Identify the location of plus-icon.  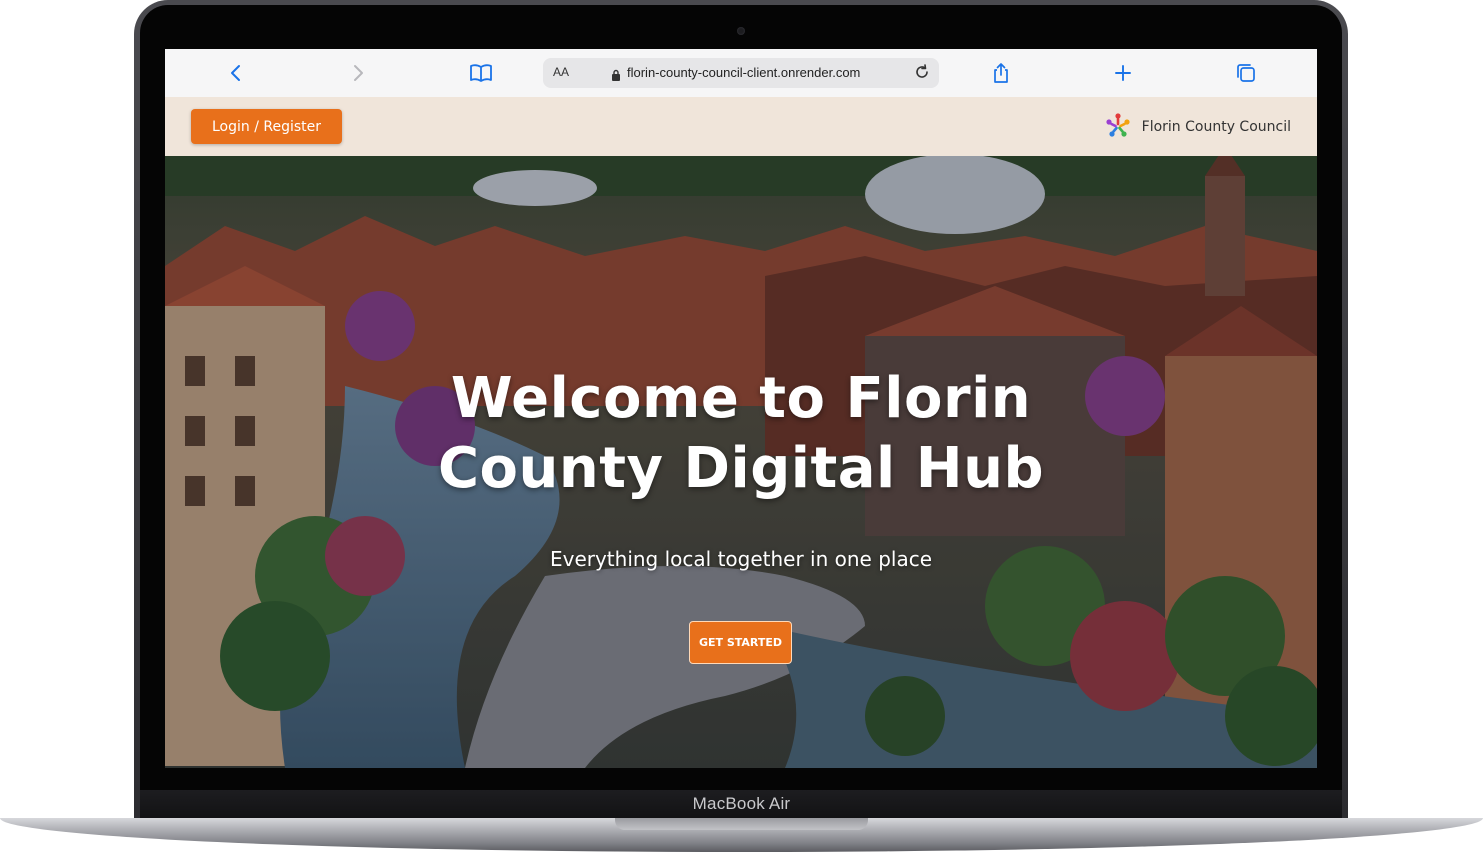
(1123, 73).